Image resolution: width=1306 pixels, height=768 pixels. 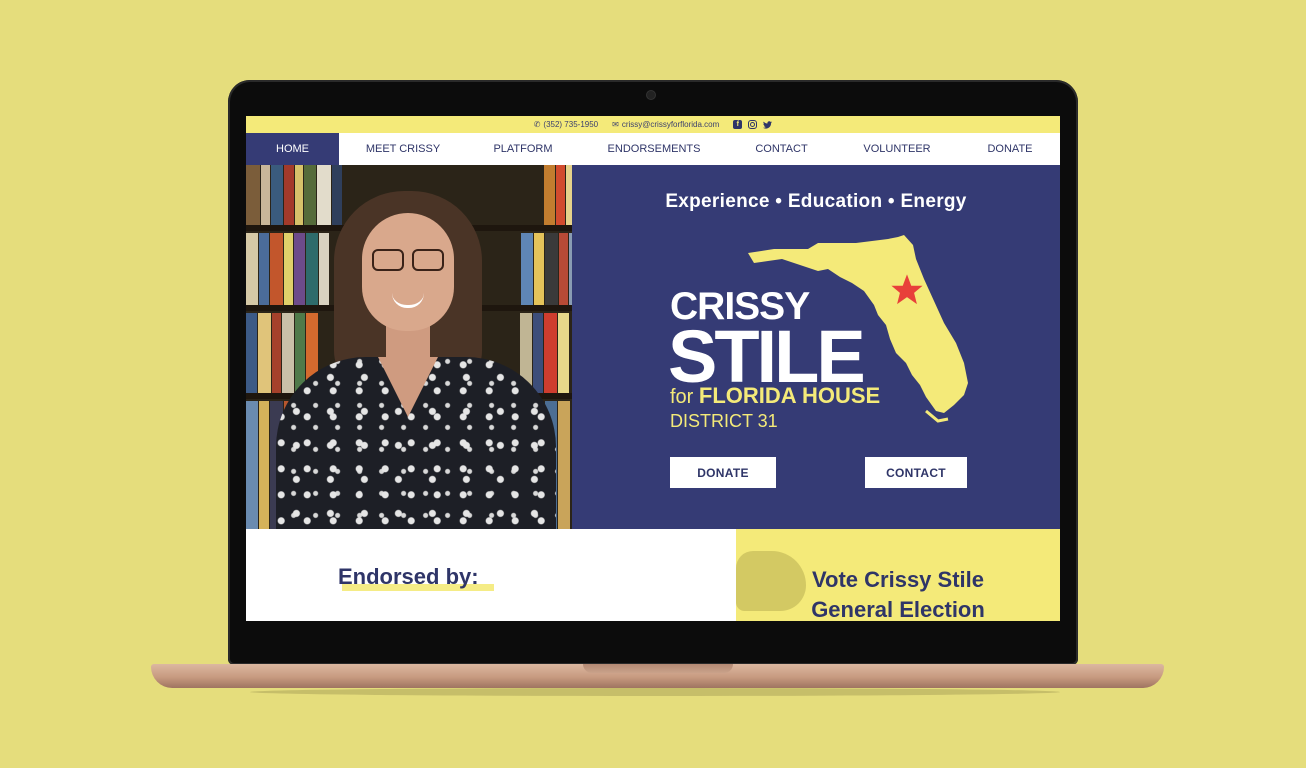 I want to click on facebook-icon: f, so click(x=738, y=124).